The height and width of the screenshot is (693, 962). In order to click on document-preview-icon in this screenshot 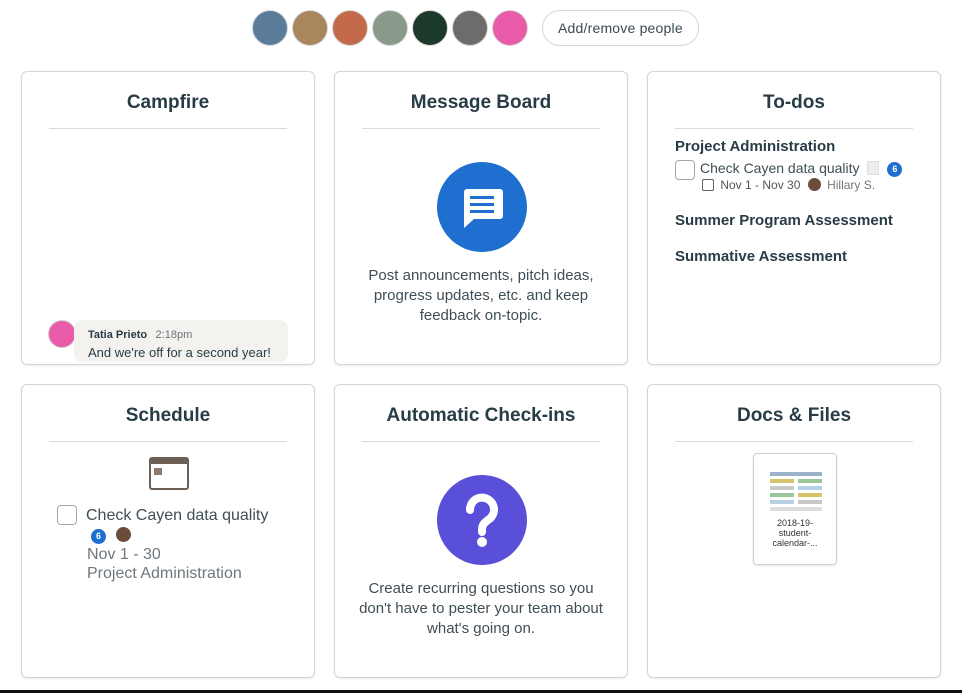, I will do `click(796, 493)`.